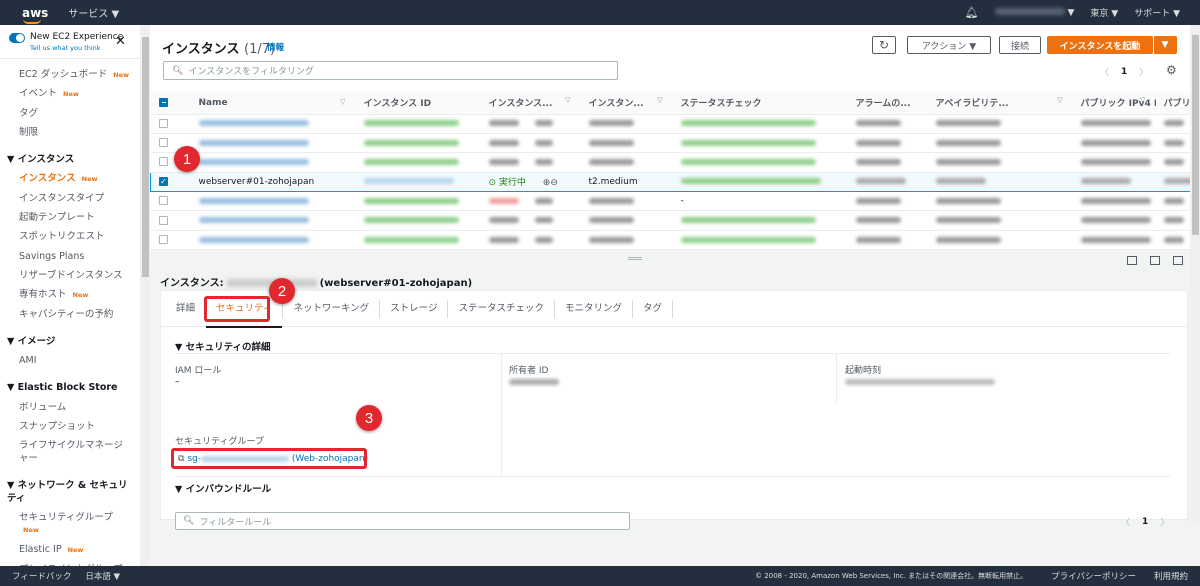  Describe the element at coordinates (170, 103) in the screenshot. I see `select-all-checkbox` at that location.